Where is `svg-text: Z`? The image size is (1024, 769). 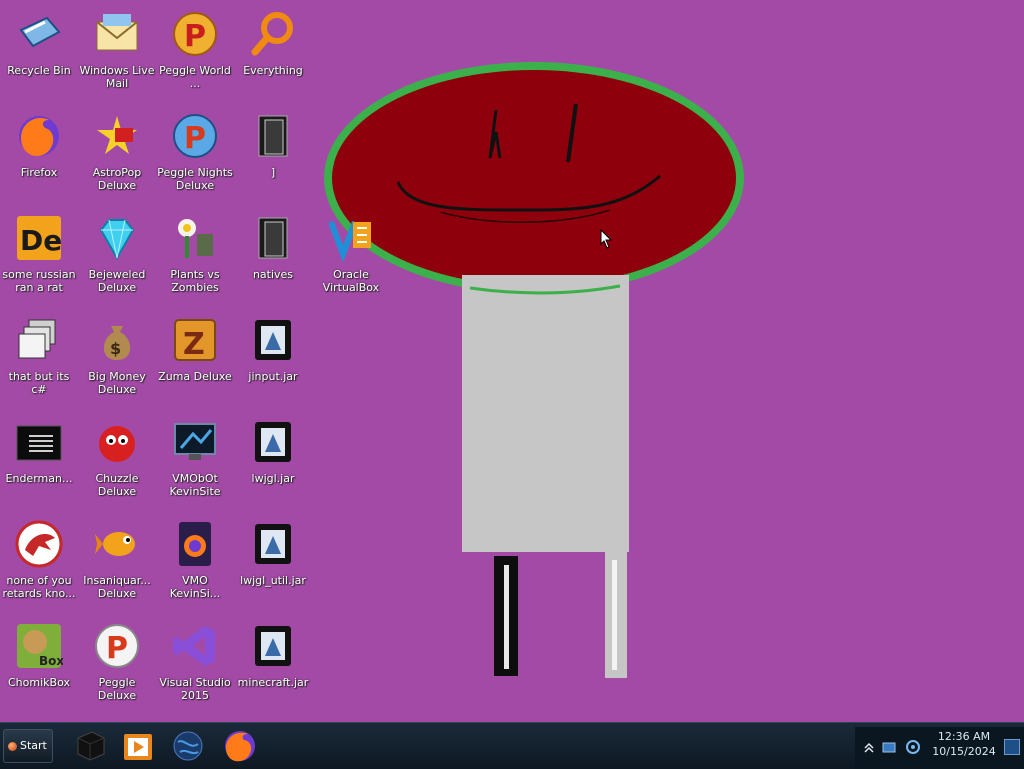
svg-text: Z is located at coordinates (194, 344).